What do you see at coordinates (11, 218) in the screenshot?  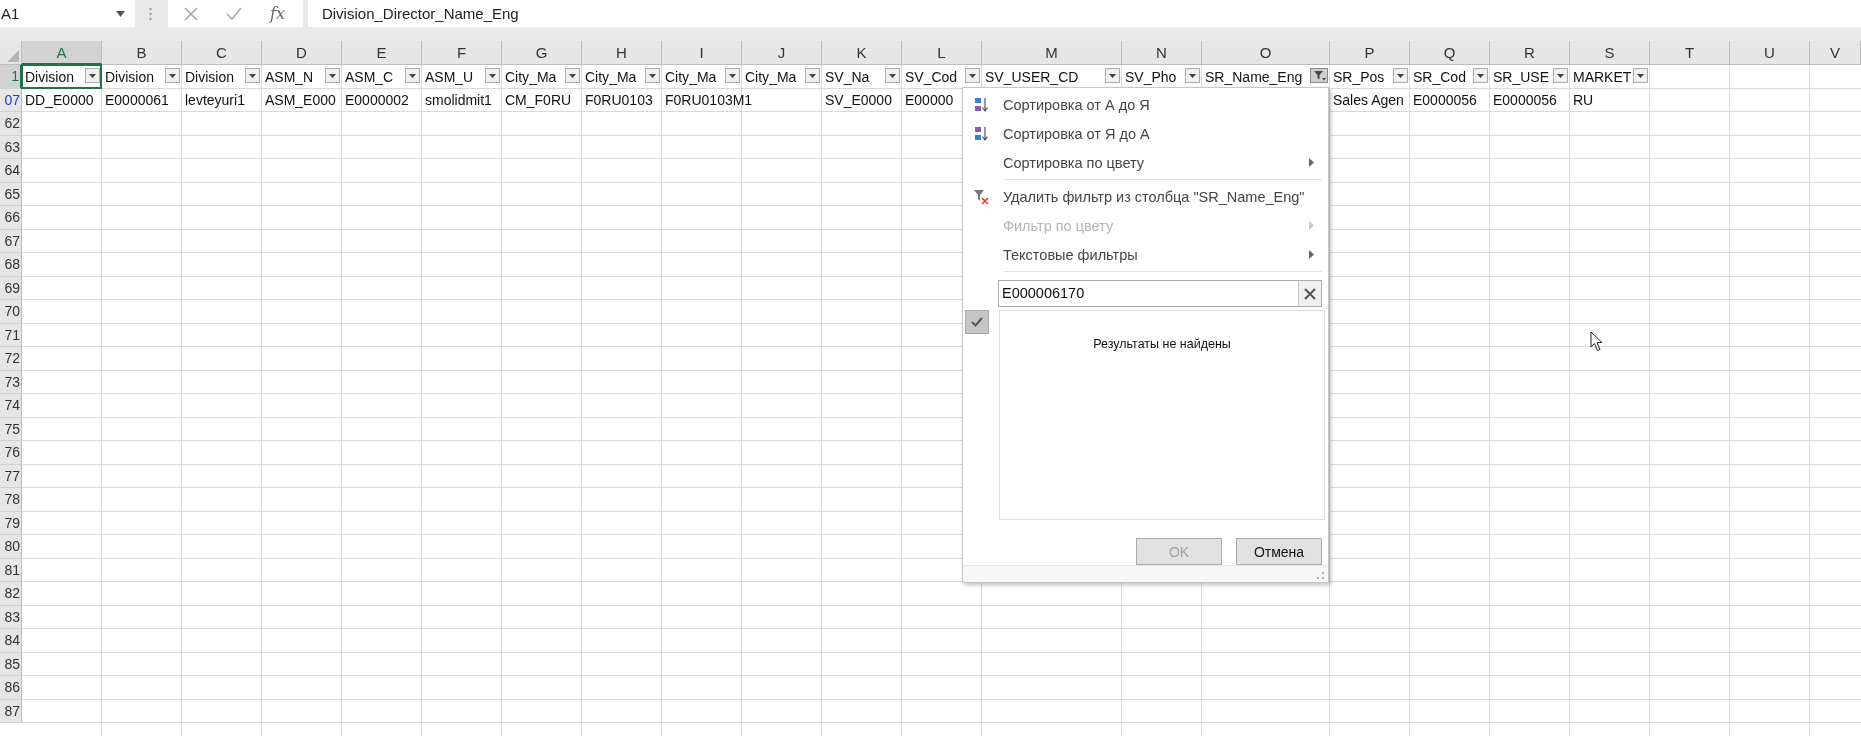 I see `row-header: 66` at bounding box center [11, 218].